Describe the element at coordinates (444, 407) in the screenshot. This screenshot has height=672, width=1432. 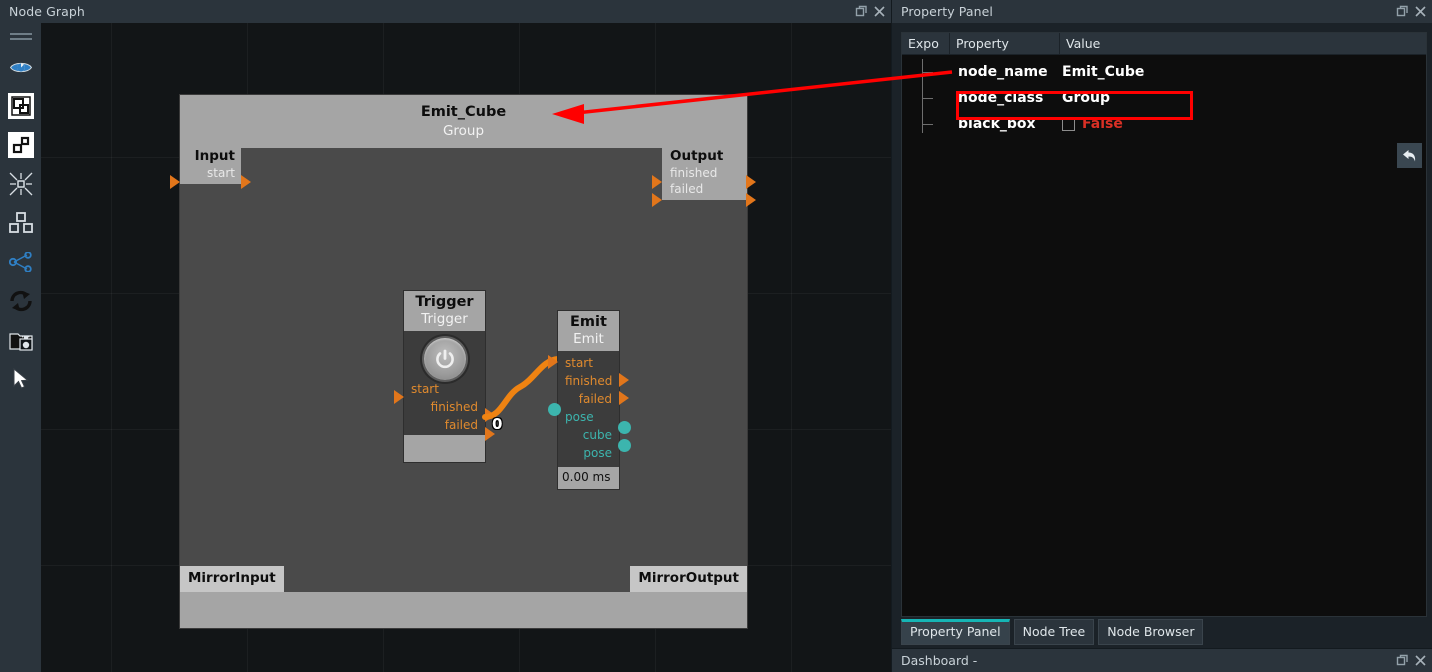
I see `trigger-port-finished: finished` at that location.